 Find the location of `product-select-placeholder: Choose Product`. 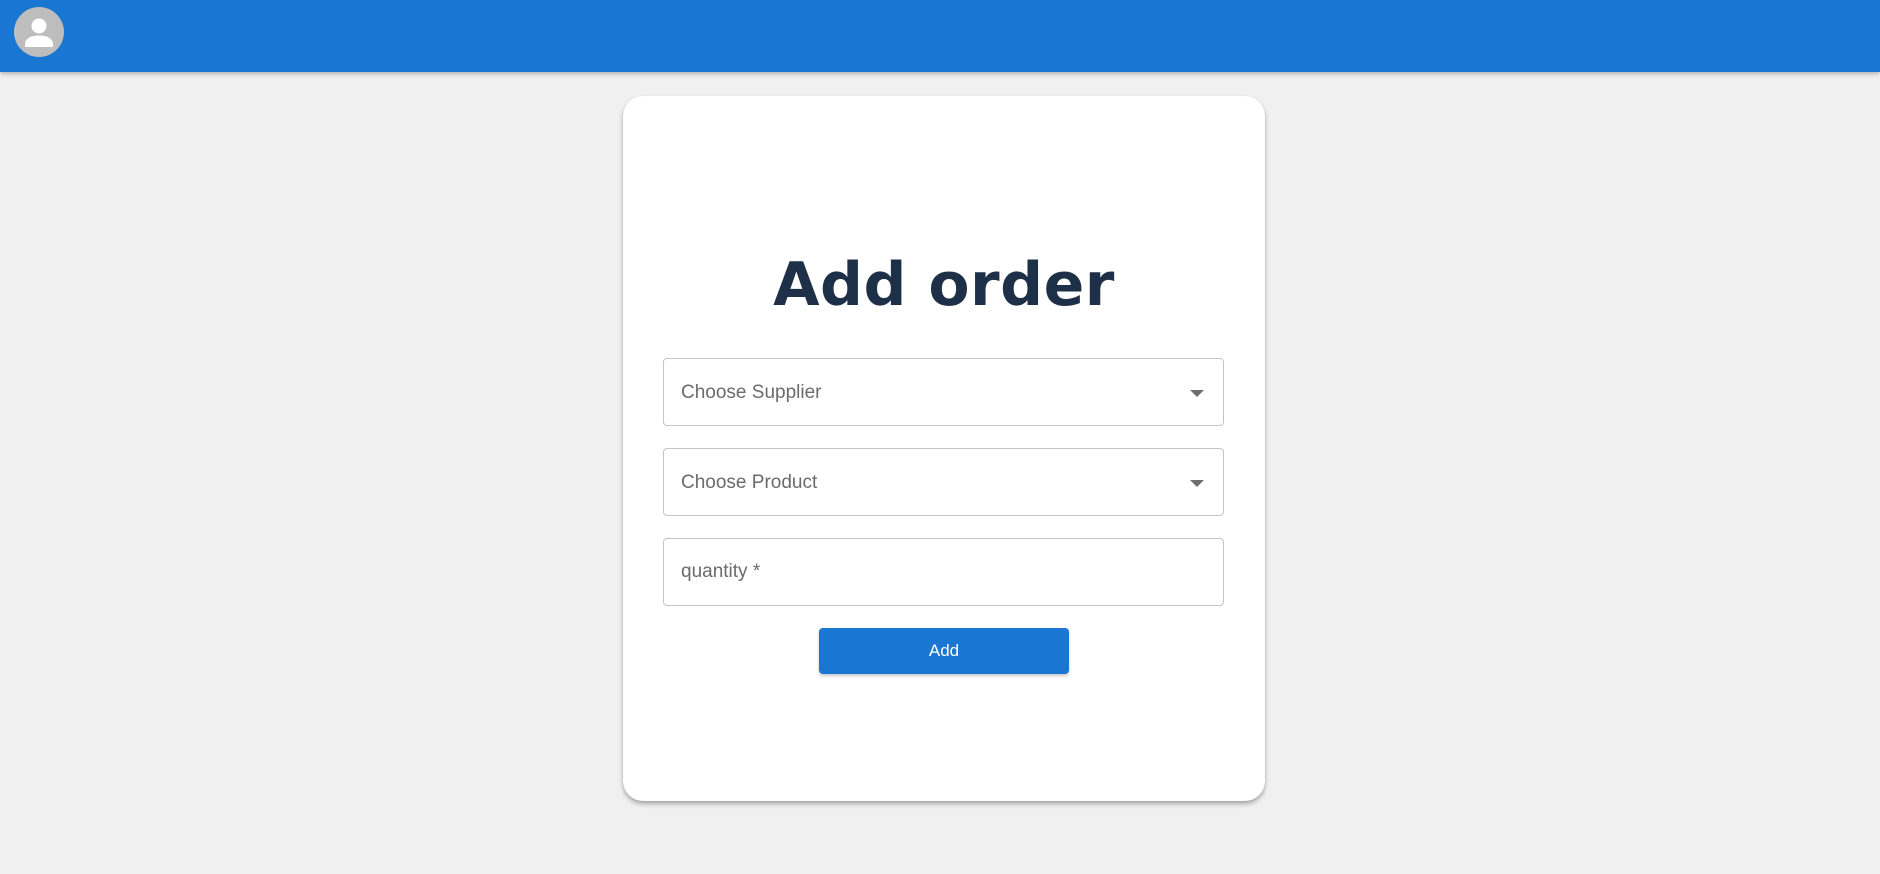

product-select-placeholder: Choose Product is located at coordinates (749, 482).